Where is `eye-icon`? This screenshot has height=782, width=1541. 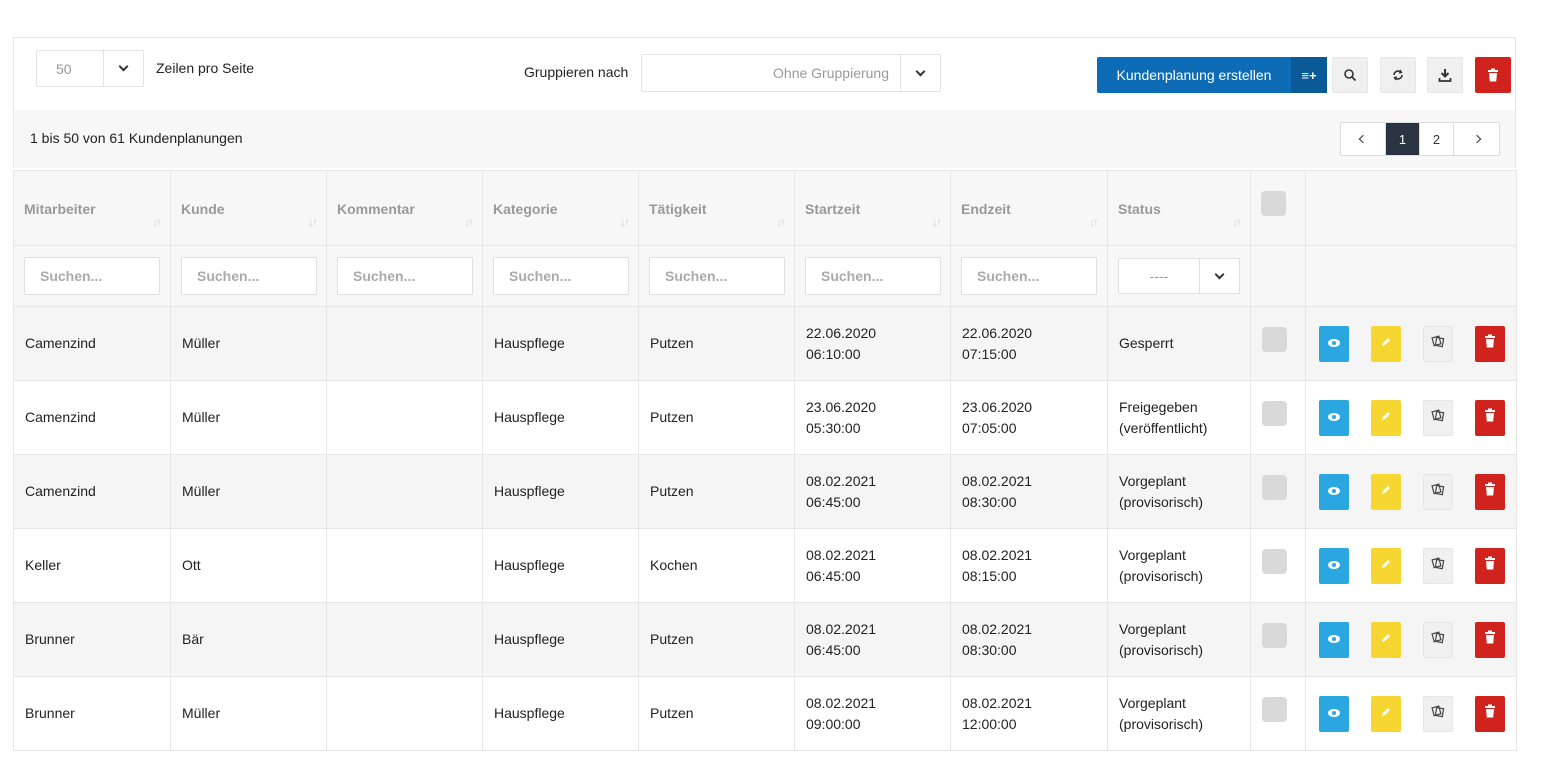 eye-icon is located at coordinates (1334, 713).